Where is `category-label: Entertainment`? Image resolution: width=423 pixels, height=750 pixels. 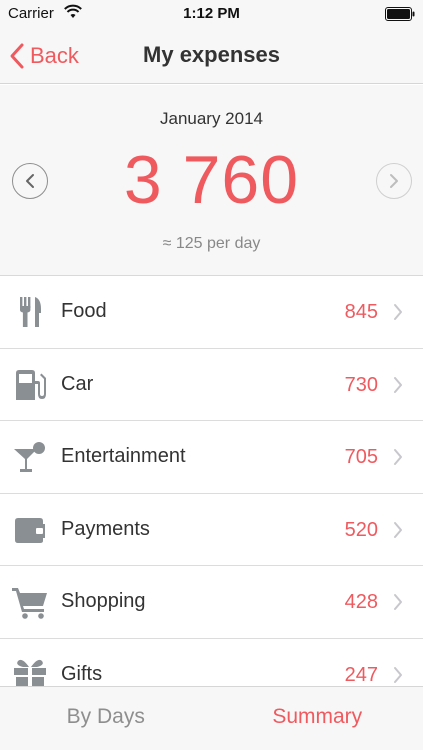
category-label: Entertainment is located at coordinates (123, 456).